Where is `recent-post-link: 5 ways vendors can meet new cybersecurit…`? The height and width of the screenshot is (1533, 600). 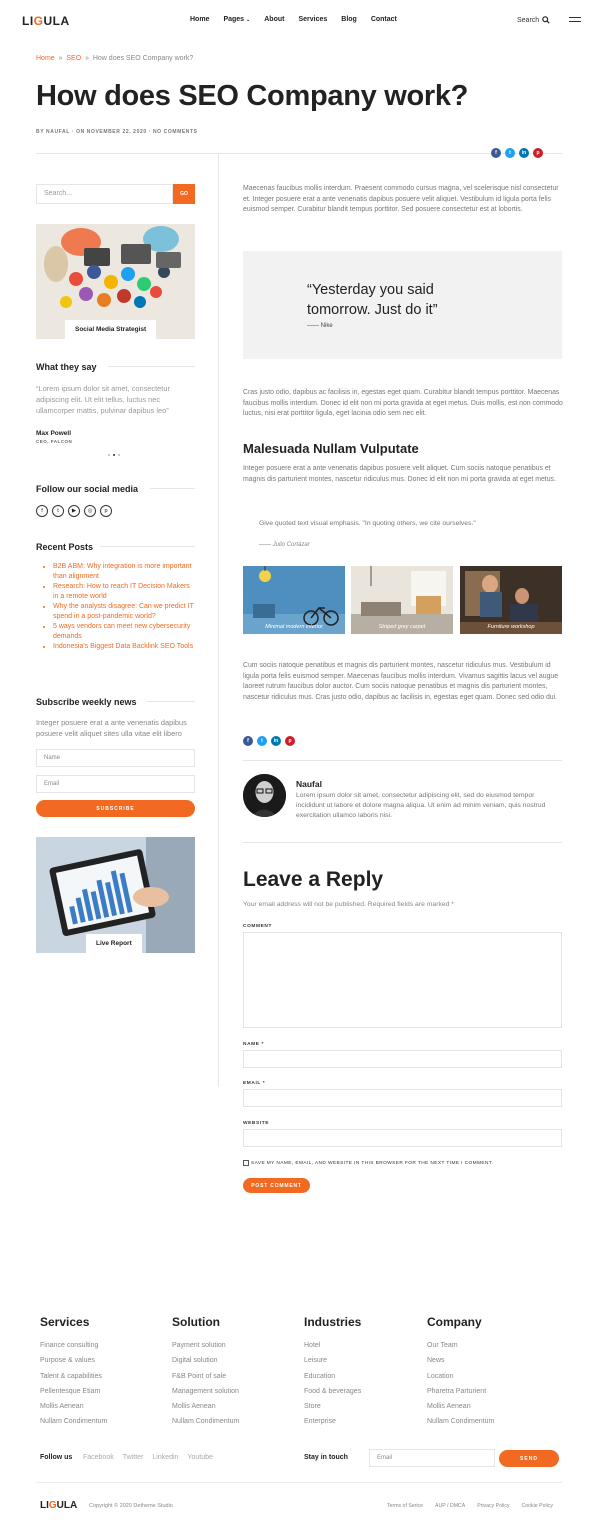 recent-post-link: 5 ways vendors can meet new cybersecurit… is located at coordinates (123, 632).